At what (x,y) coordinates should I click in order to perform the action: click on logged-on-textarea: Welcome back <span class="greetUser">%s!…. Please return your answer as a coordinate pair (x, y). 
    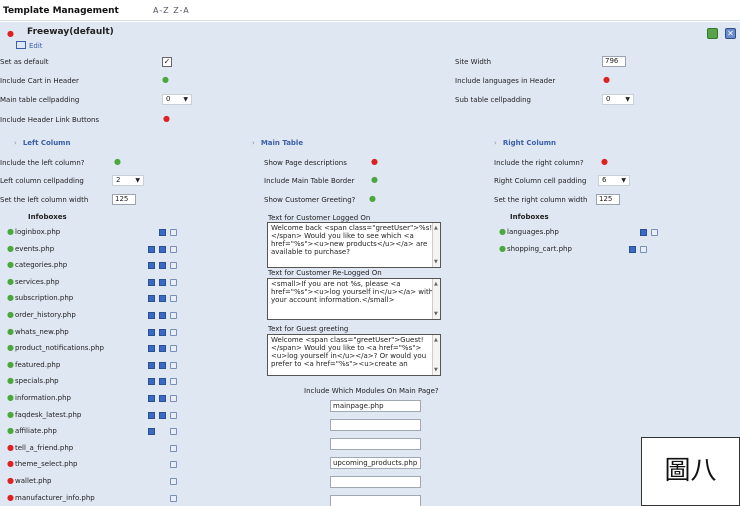
    Looking at the image, I should click on (354, 245).